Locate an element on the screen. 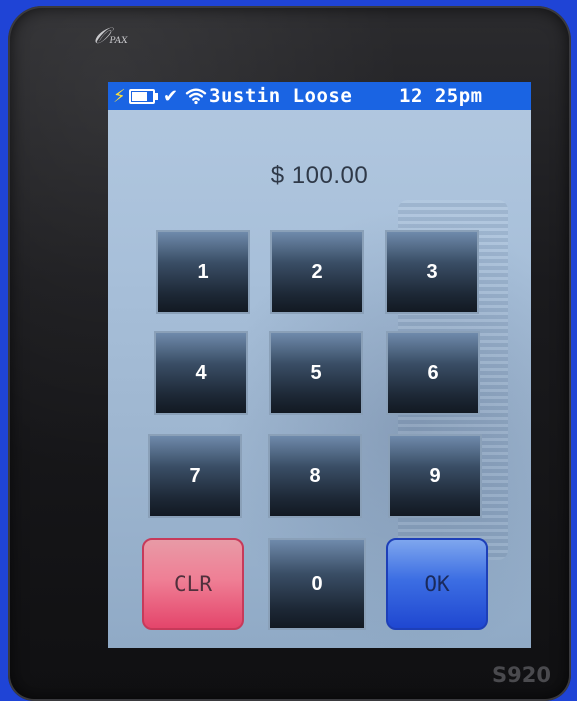 This screenshot has width=577, height=701. model-label: S920 is located at coordinates (521, 675).